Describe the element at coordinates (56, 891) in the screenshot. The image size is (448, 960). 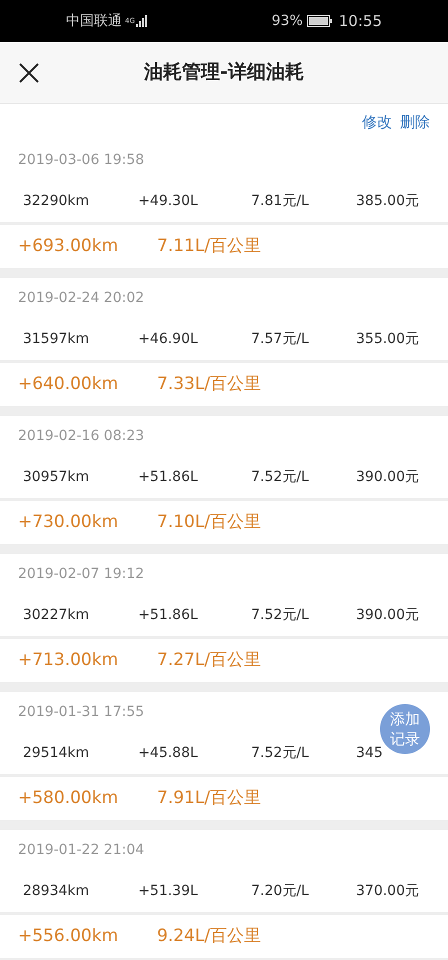
I see `odometer-value: 28934km` at that location.